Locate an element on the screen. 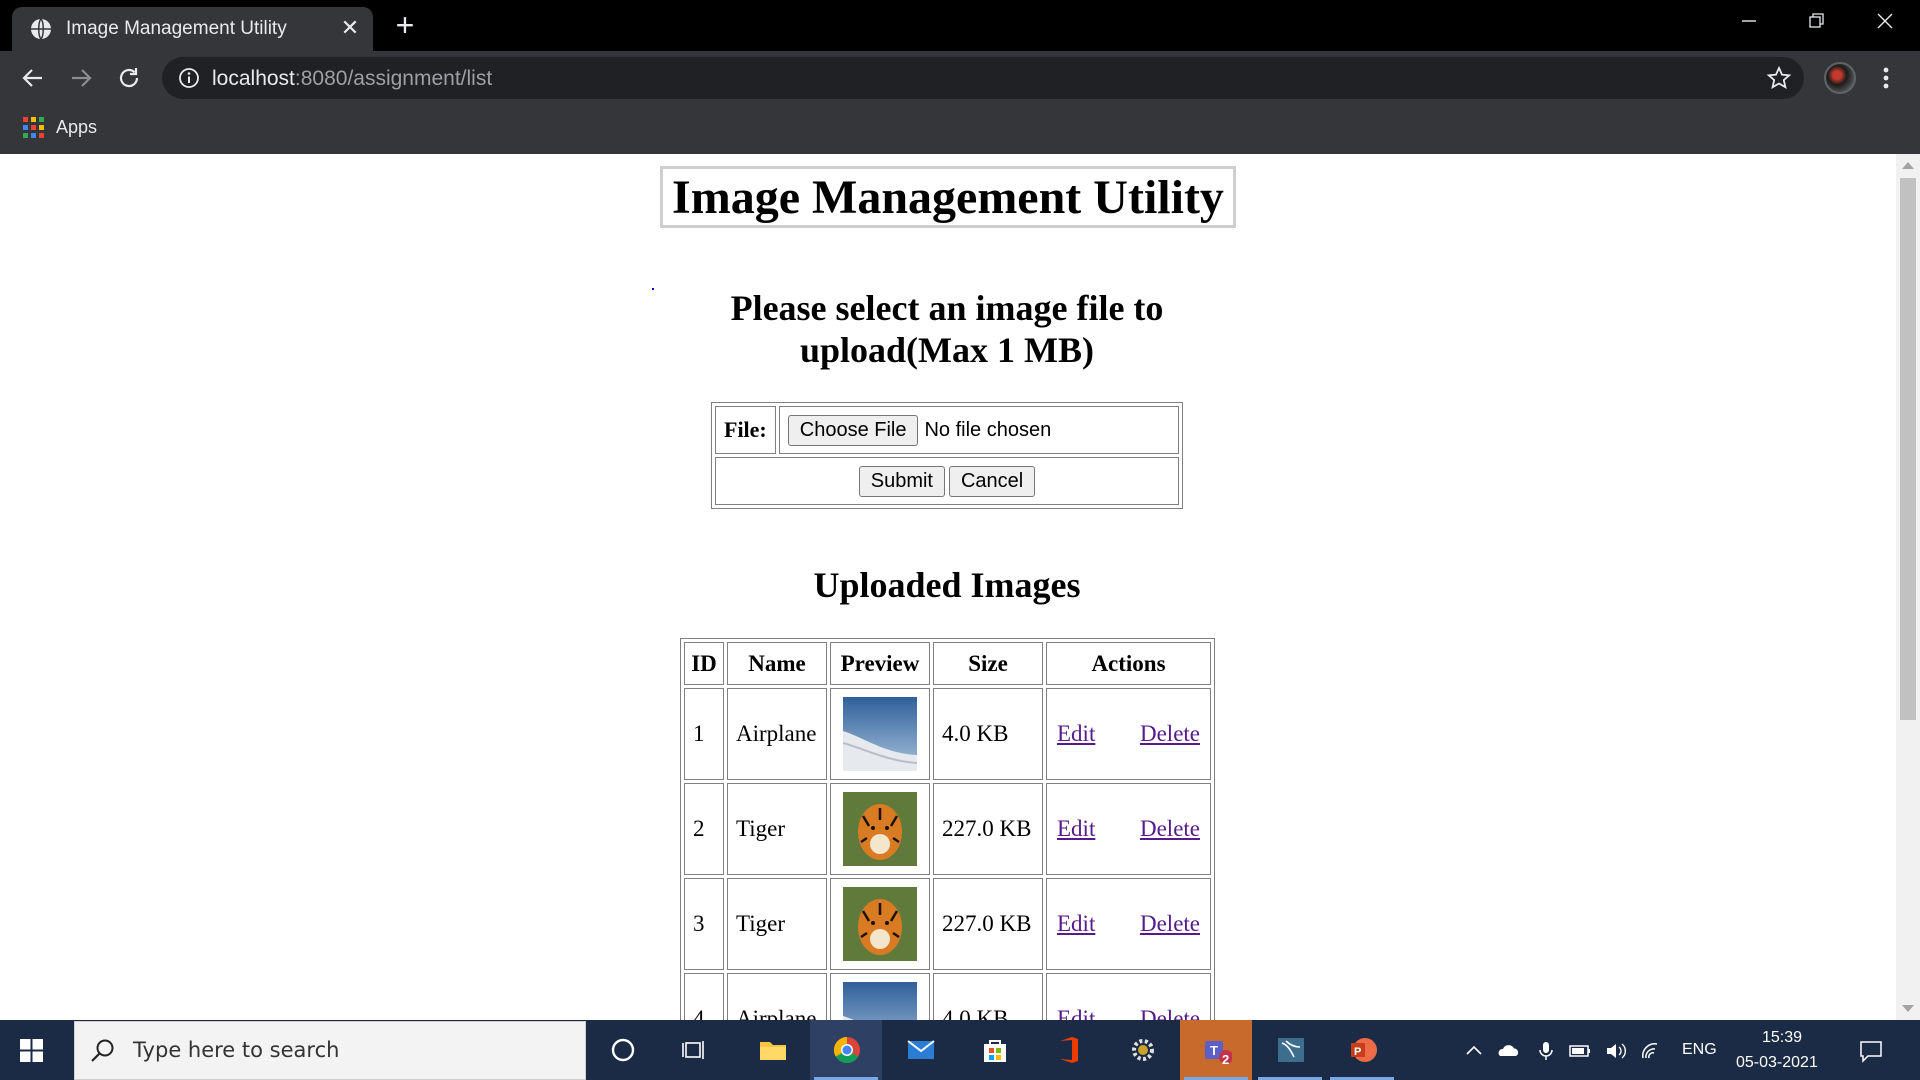 This screenshot has height=1080, width=1920. store-button is located at coordinates (994, 1050).